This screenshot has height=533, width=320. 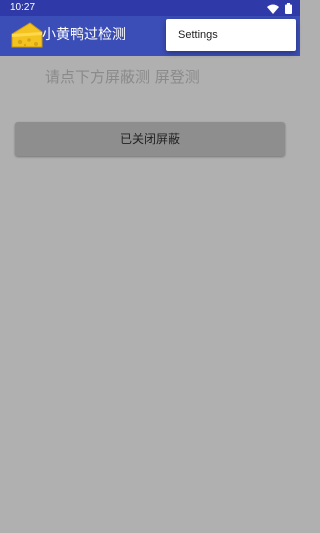 I want to click on wifi-icon, so click(x=273, y=9).